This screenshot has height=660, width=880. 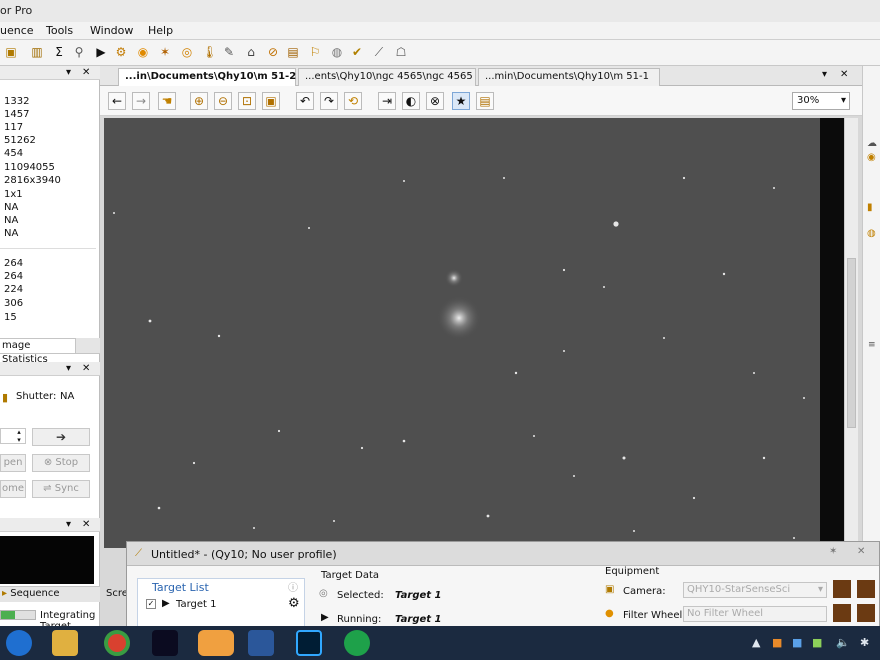 What do you see at coordinates (216, 643) in the screenshot?
I see `maxim-icon` at bounding box center [216, 643].